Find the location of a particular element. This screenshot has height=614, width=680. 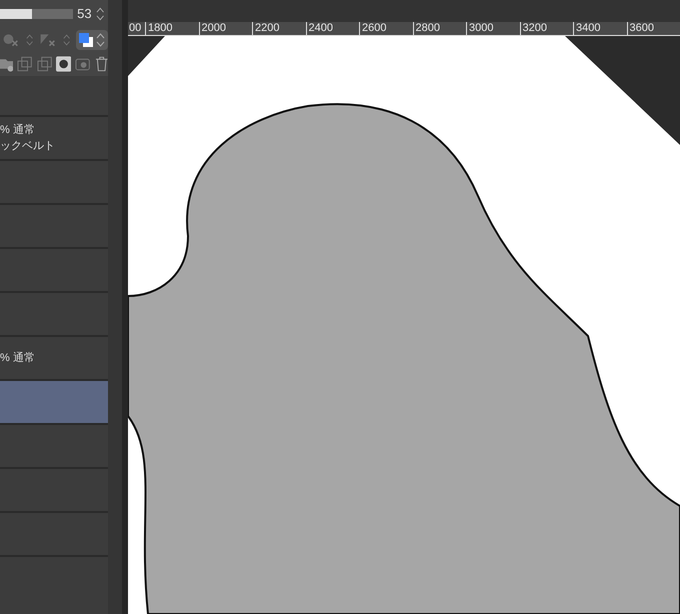

ruler: 00 1800 2000 2200 2400 2600 2800 3000 3200 3400 3600 is located at coordinates (404, 29).